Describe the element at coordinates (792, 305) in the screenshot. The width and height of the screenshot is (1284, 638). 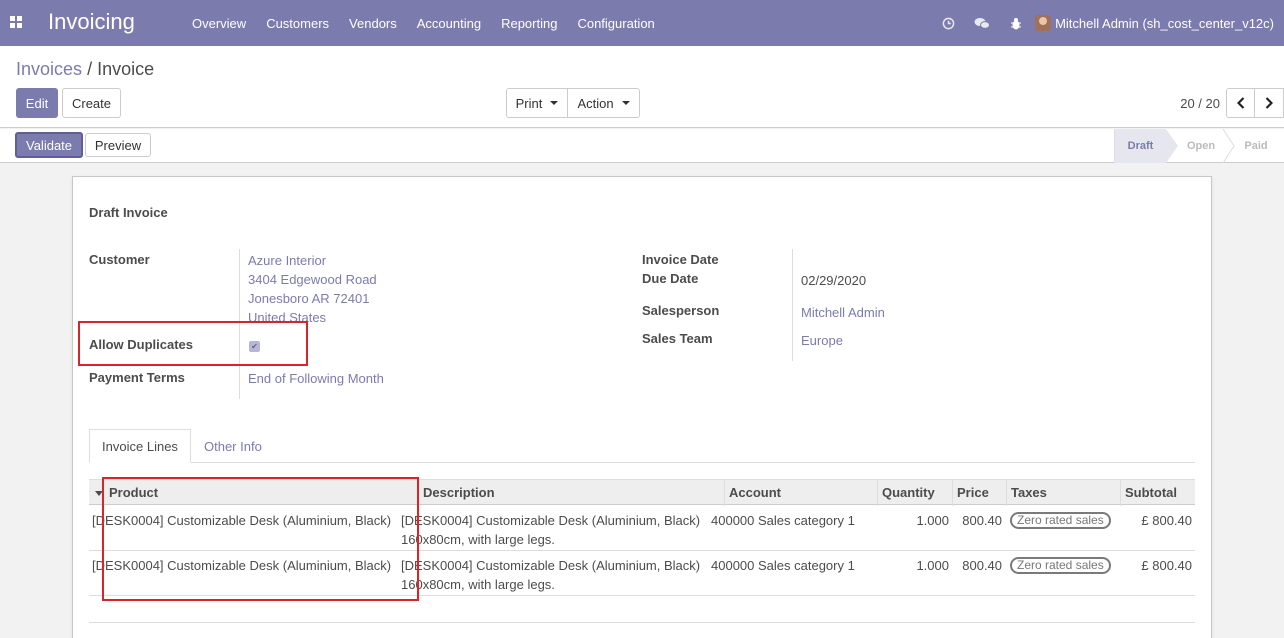
I see `field-divider` at that location.